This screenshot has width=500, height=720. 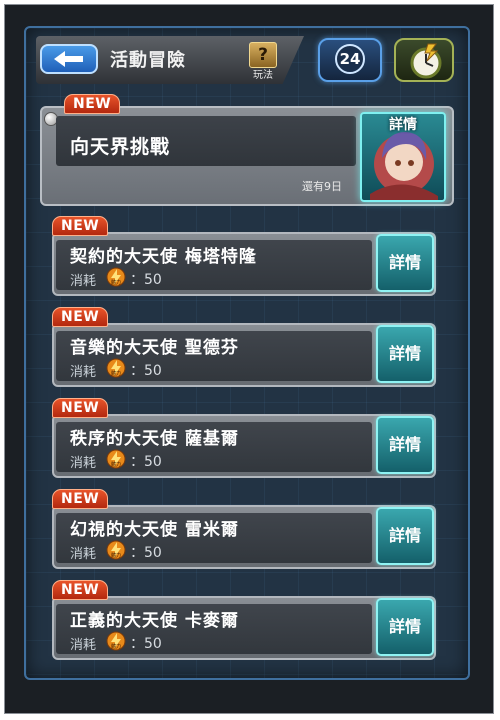 I want to click on rules-label: 玩法, so click(x=263, y=75).